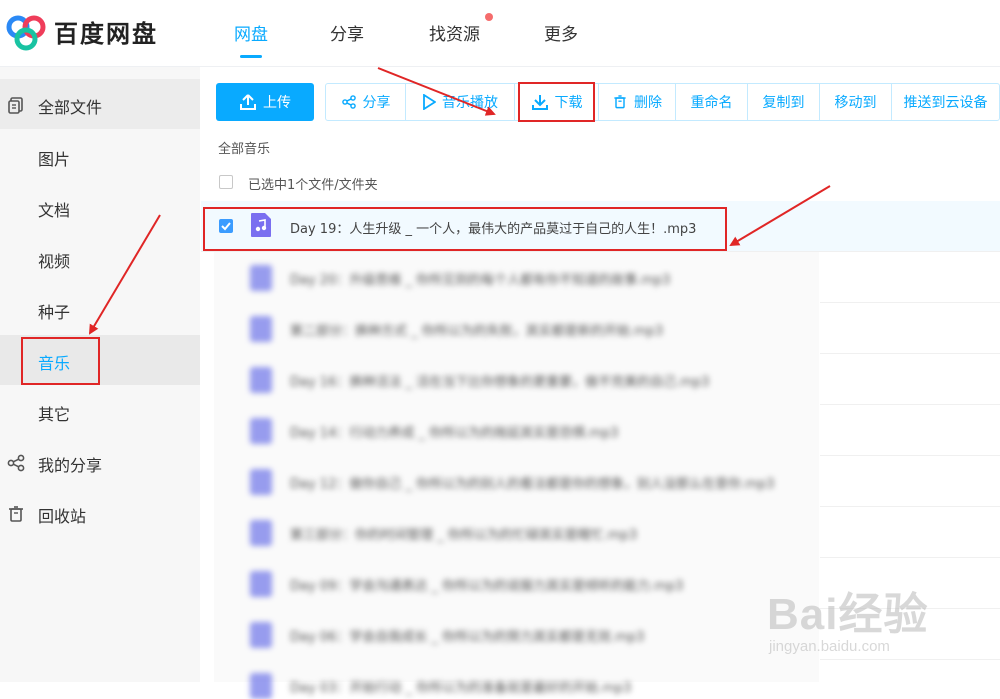  What do you see at coordinates (783, 102) in the screenshot?
I see `copy-to-button: 复制到` at bounding box center [783, 102].